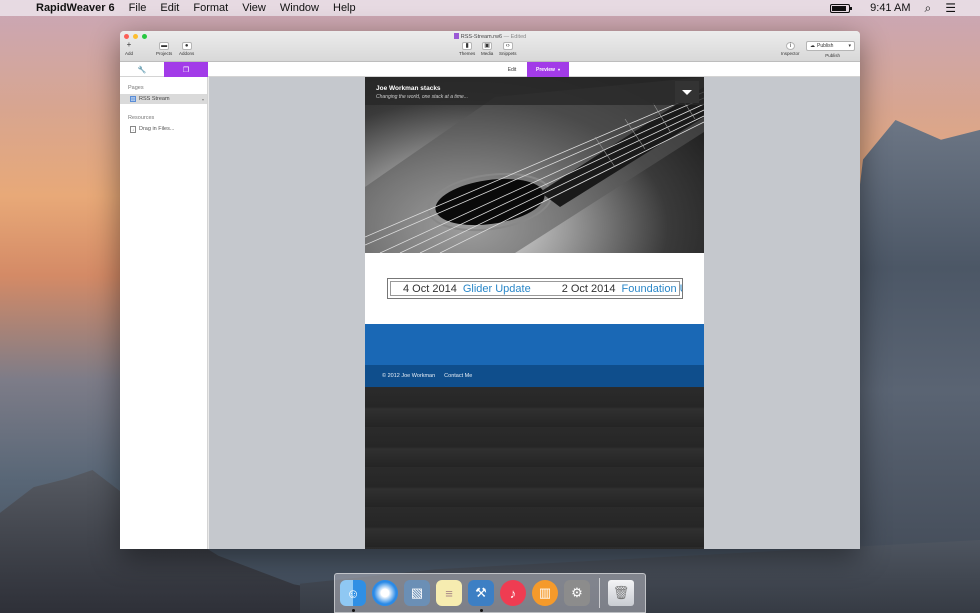 This screenshot has height=613, width=980. Describe the element at coordinates (254, 8) in the screenshot. I see `menu-view: View` at that location.